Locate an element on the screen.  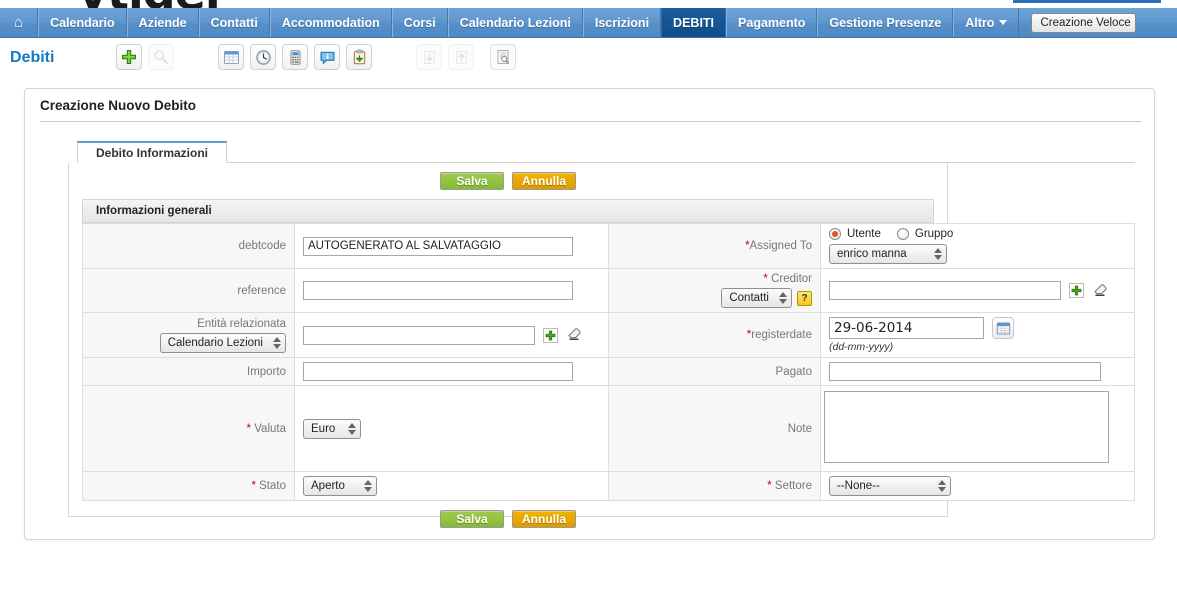
label-entita-relazionata: Entità relazionata Calendario Lezioni is located at coordinates (188, 335).